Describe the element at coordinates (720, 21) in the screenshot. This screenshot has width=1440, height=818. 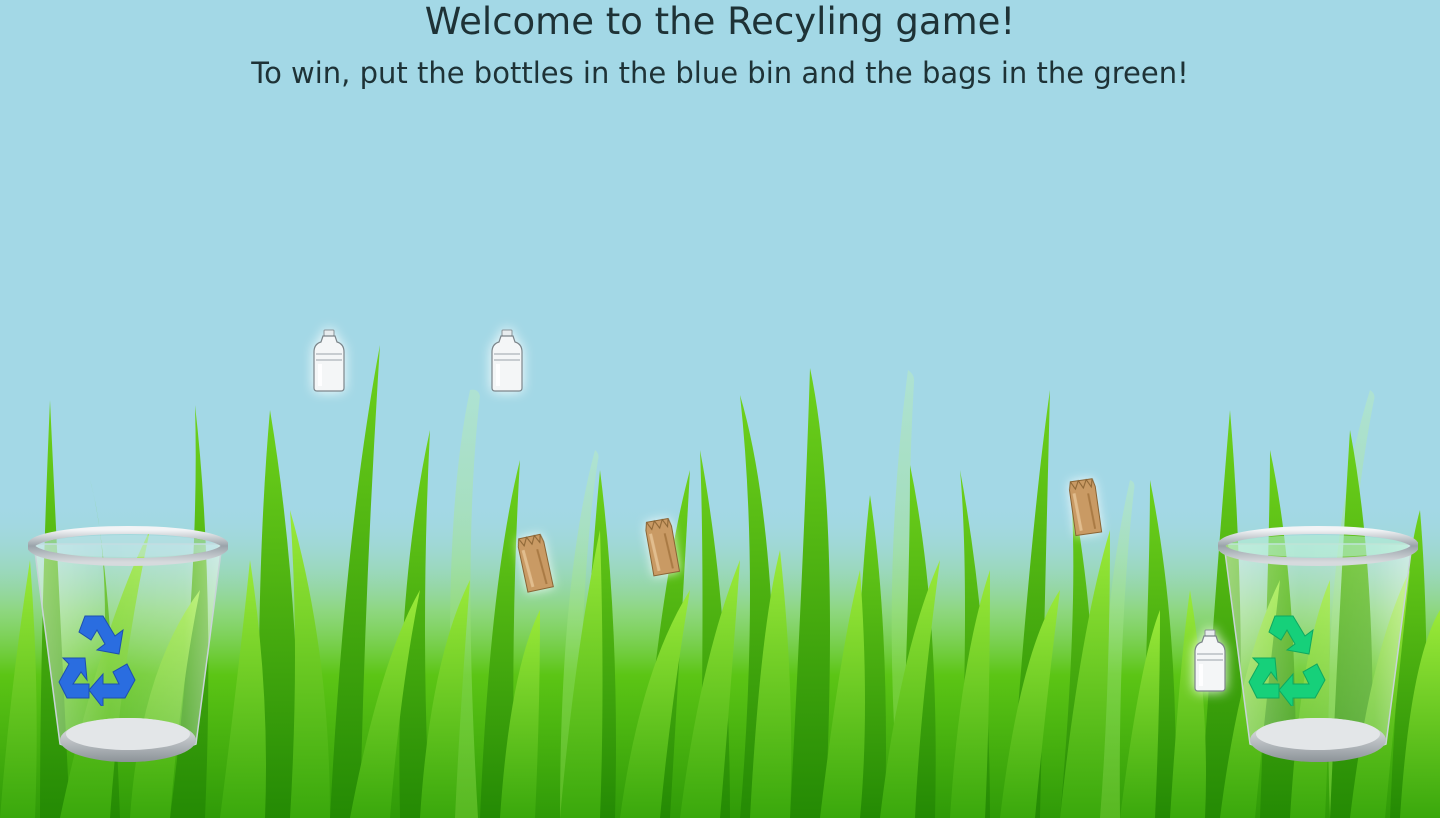
I see `page-title: Welcome to the Recyling game!` at that location.